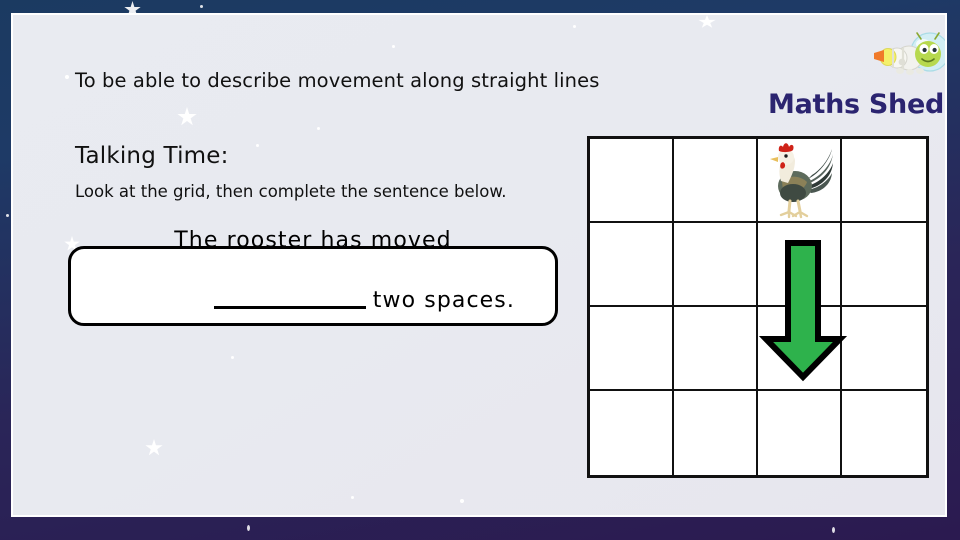 This screenshot has height=540, width=960. Describe the element at coordinates (313, 240) in the screenshot. I see `sentence-line-first: The rooster has moved` at that location.